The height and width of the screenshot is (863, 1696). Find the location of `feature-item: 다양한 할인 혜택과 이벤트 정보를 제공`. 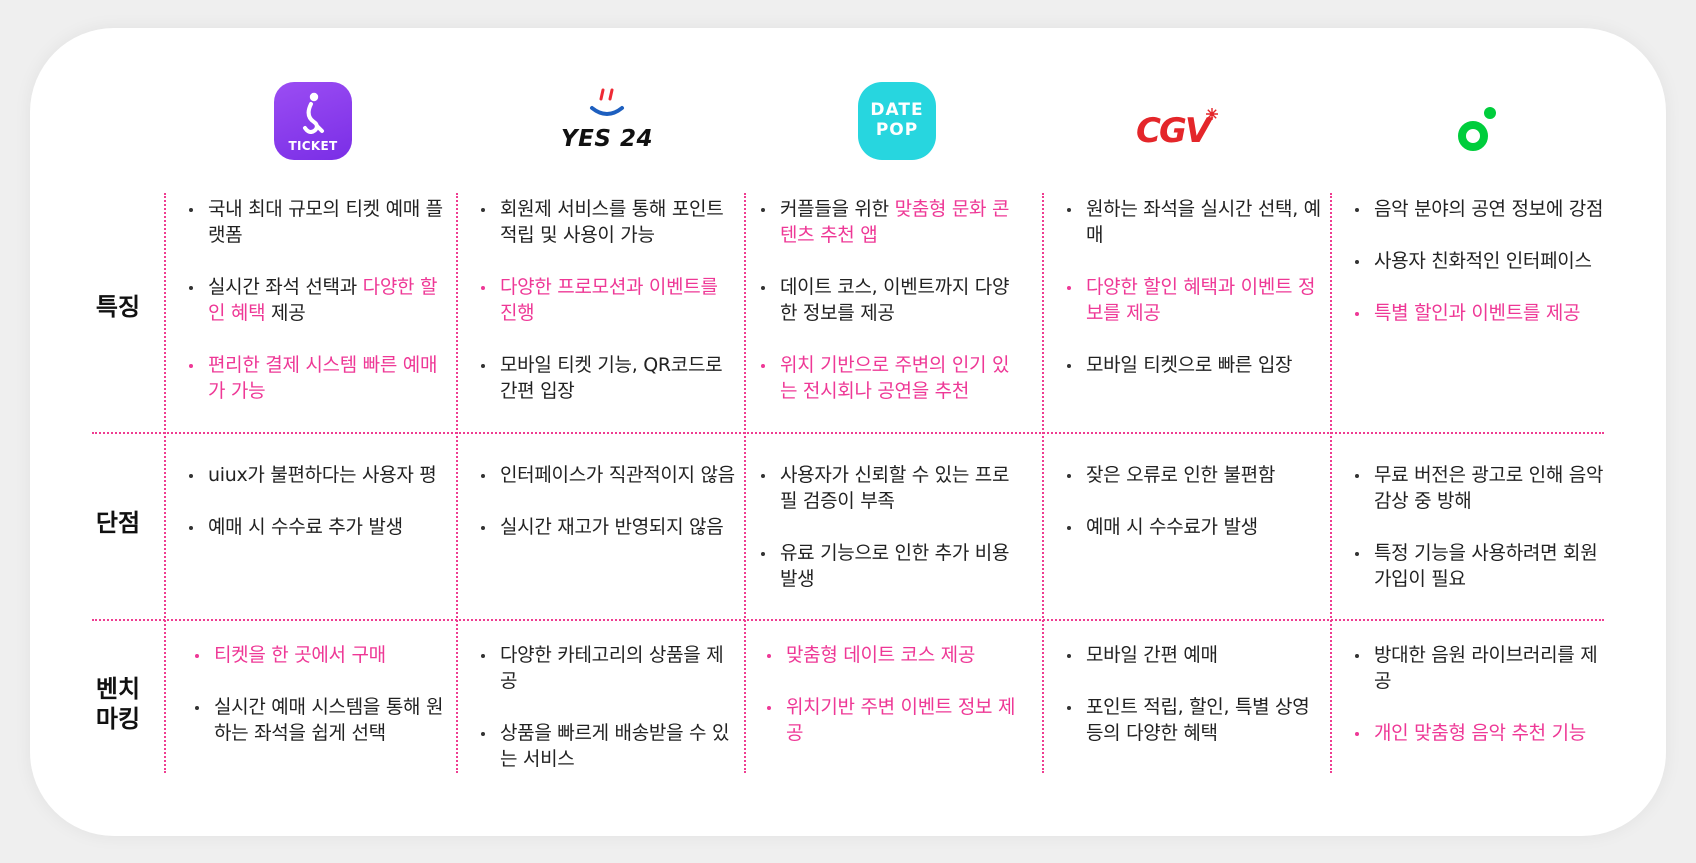

feature-item: 다양한 할인 혜택과 이벤트 정보를 제공 is located at coordinates (1195, 300).